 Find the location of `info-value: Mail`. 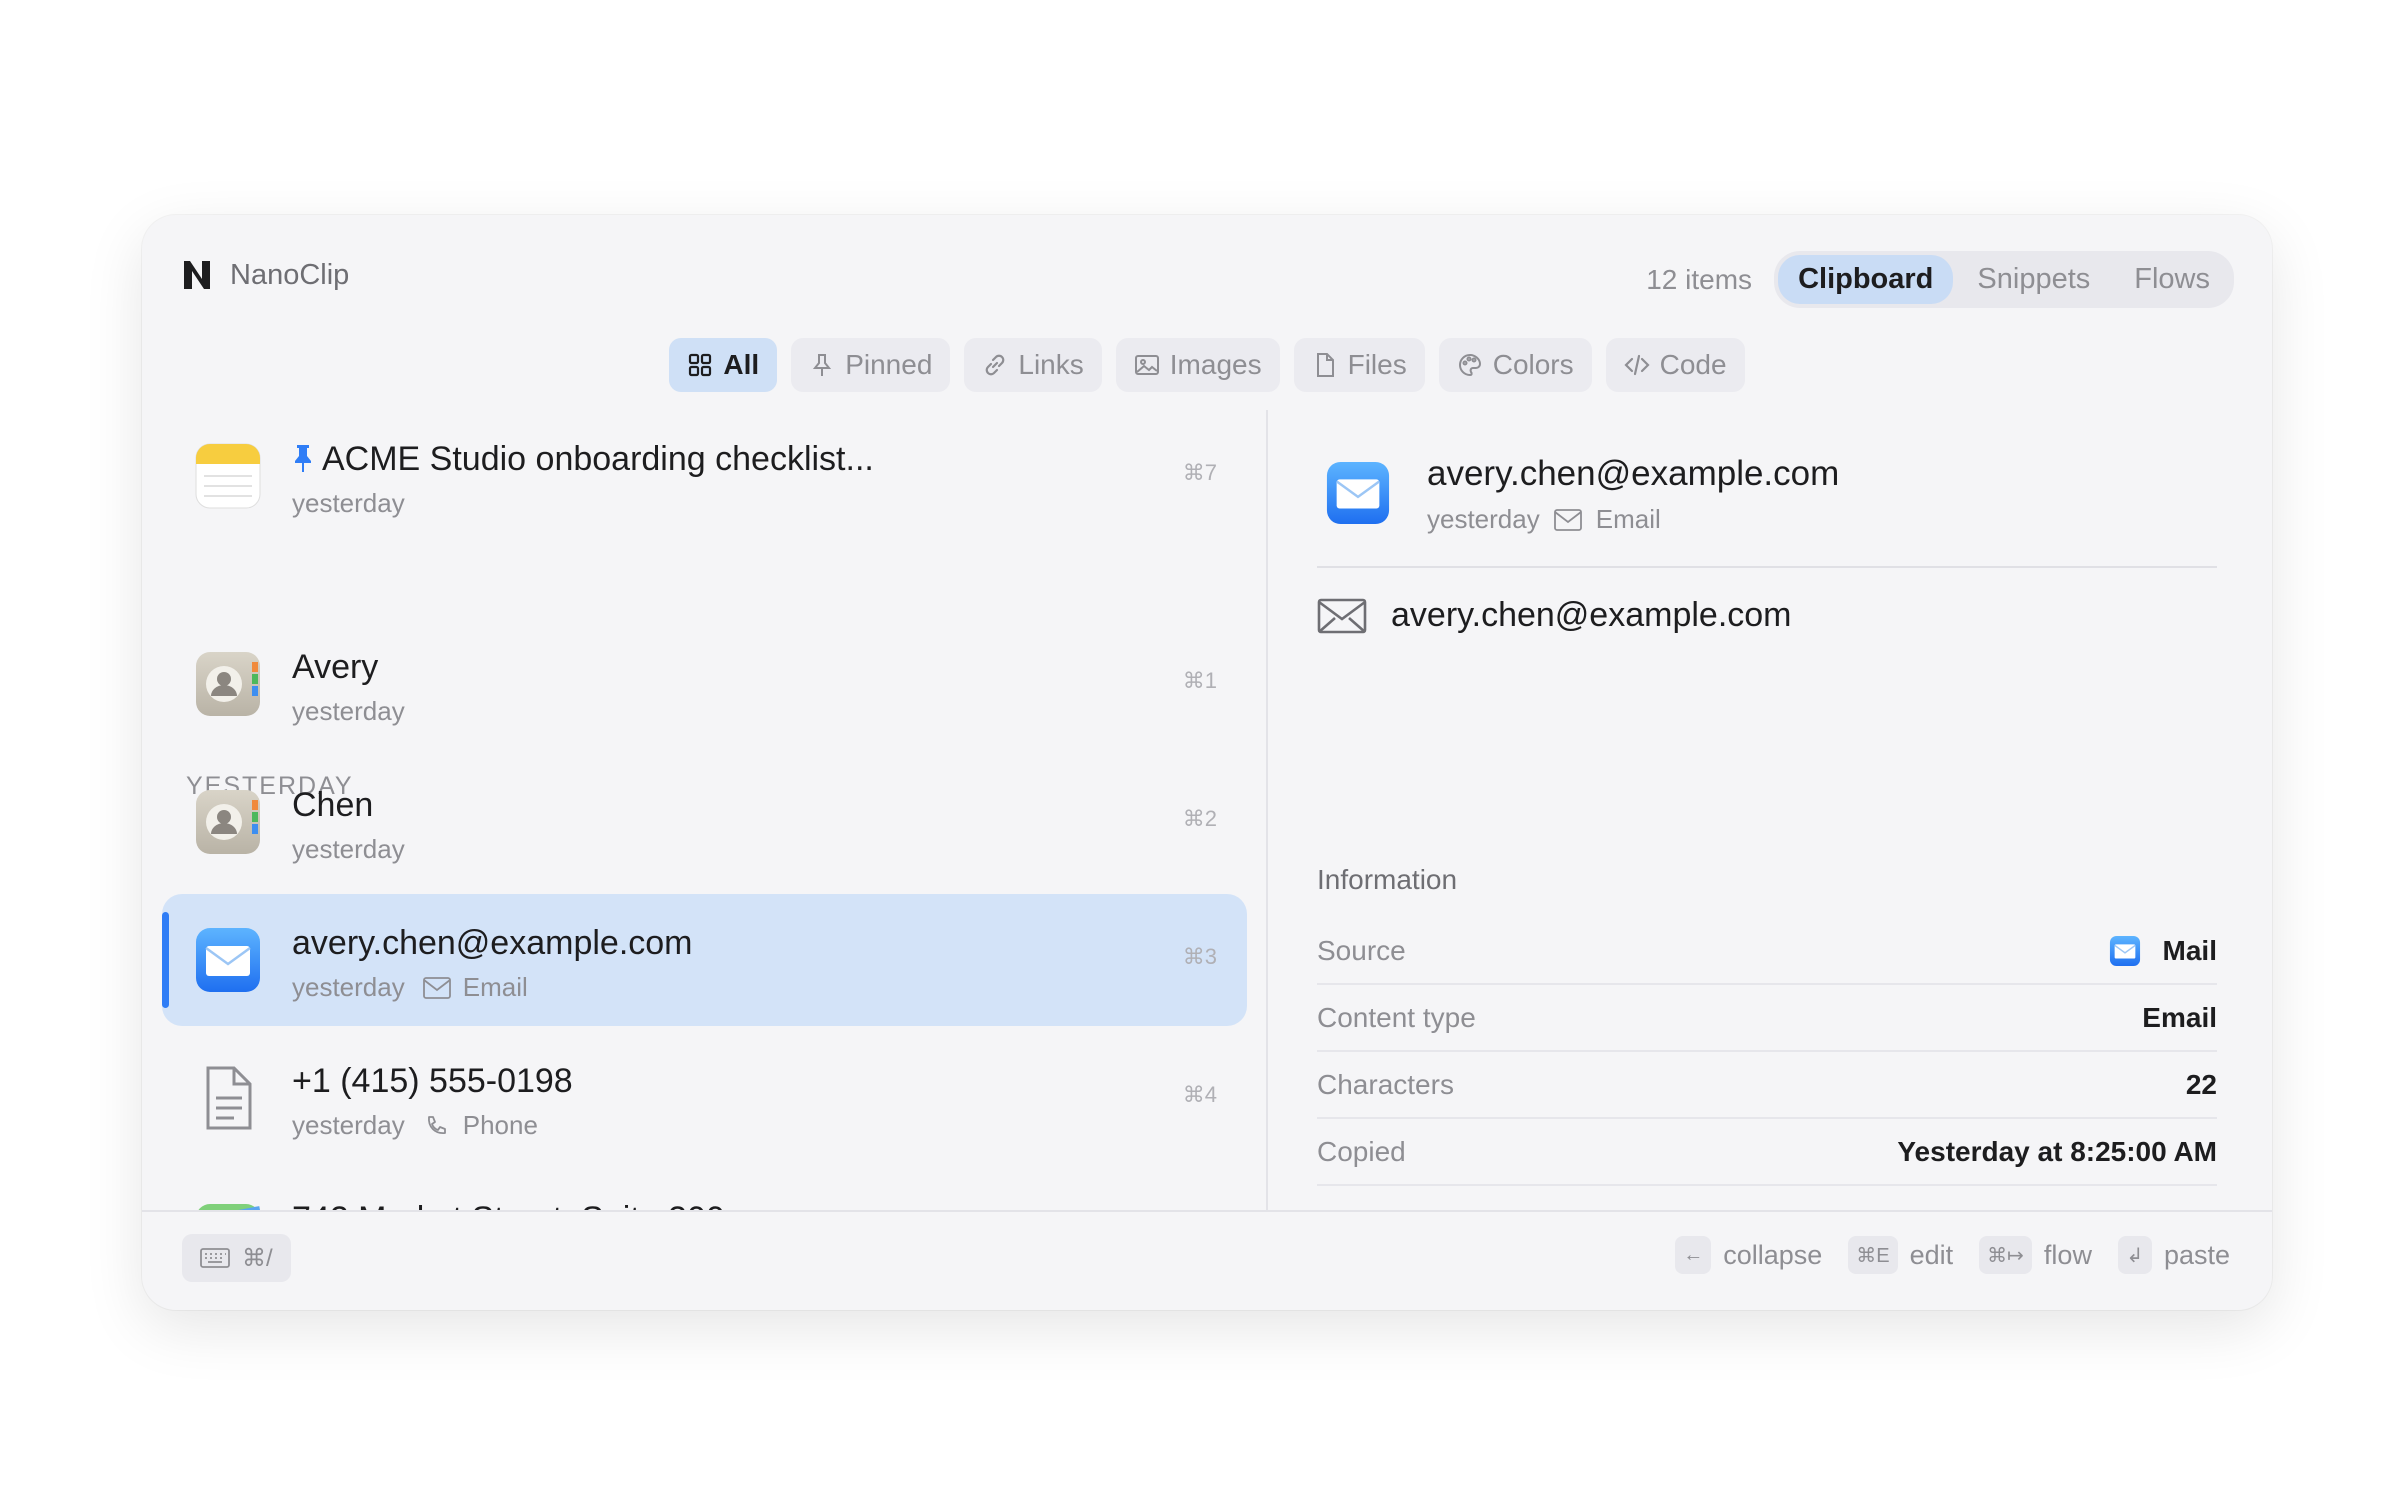

info-value: Mail is located at coordinates (2163, 951).